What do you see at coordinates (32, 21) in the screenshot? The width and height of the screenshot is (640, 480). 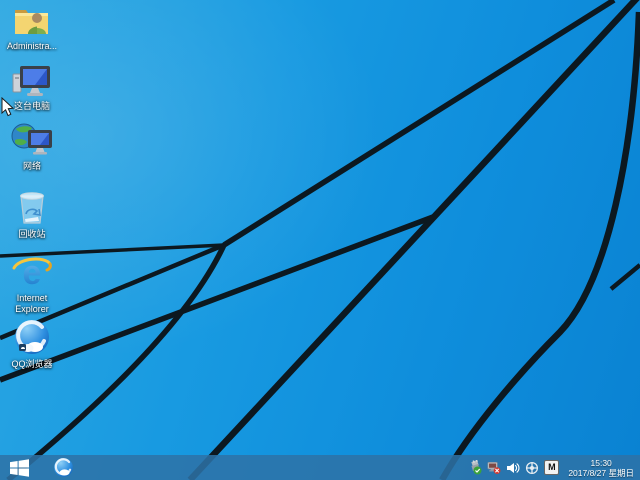 I see `user-folder-icon` at bounding box center [32, 21].